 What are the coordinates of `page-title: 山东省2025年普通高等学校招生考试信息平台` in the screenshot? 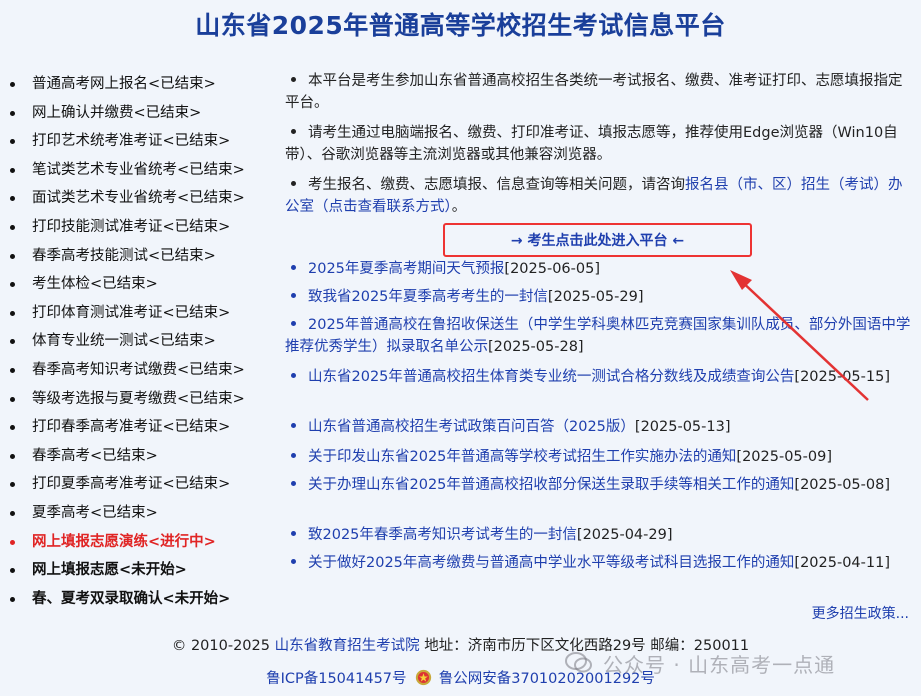 It's located at (460, 25).